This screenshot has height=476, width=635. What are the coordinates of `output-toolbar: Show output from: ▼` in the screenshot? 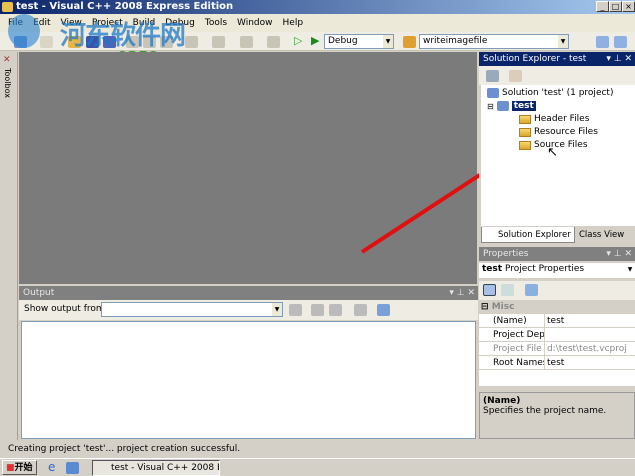 It's located at (248, 310).